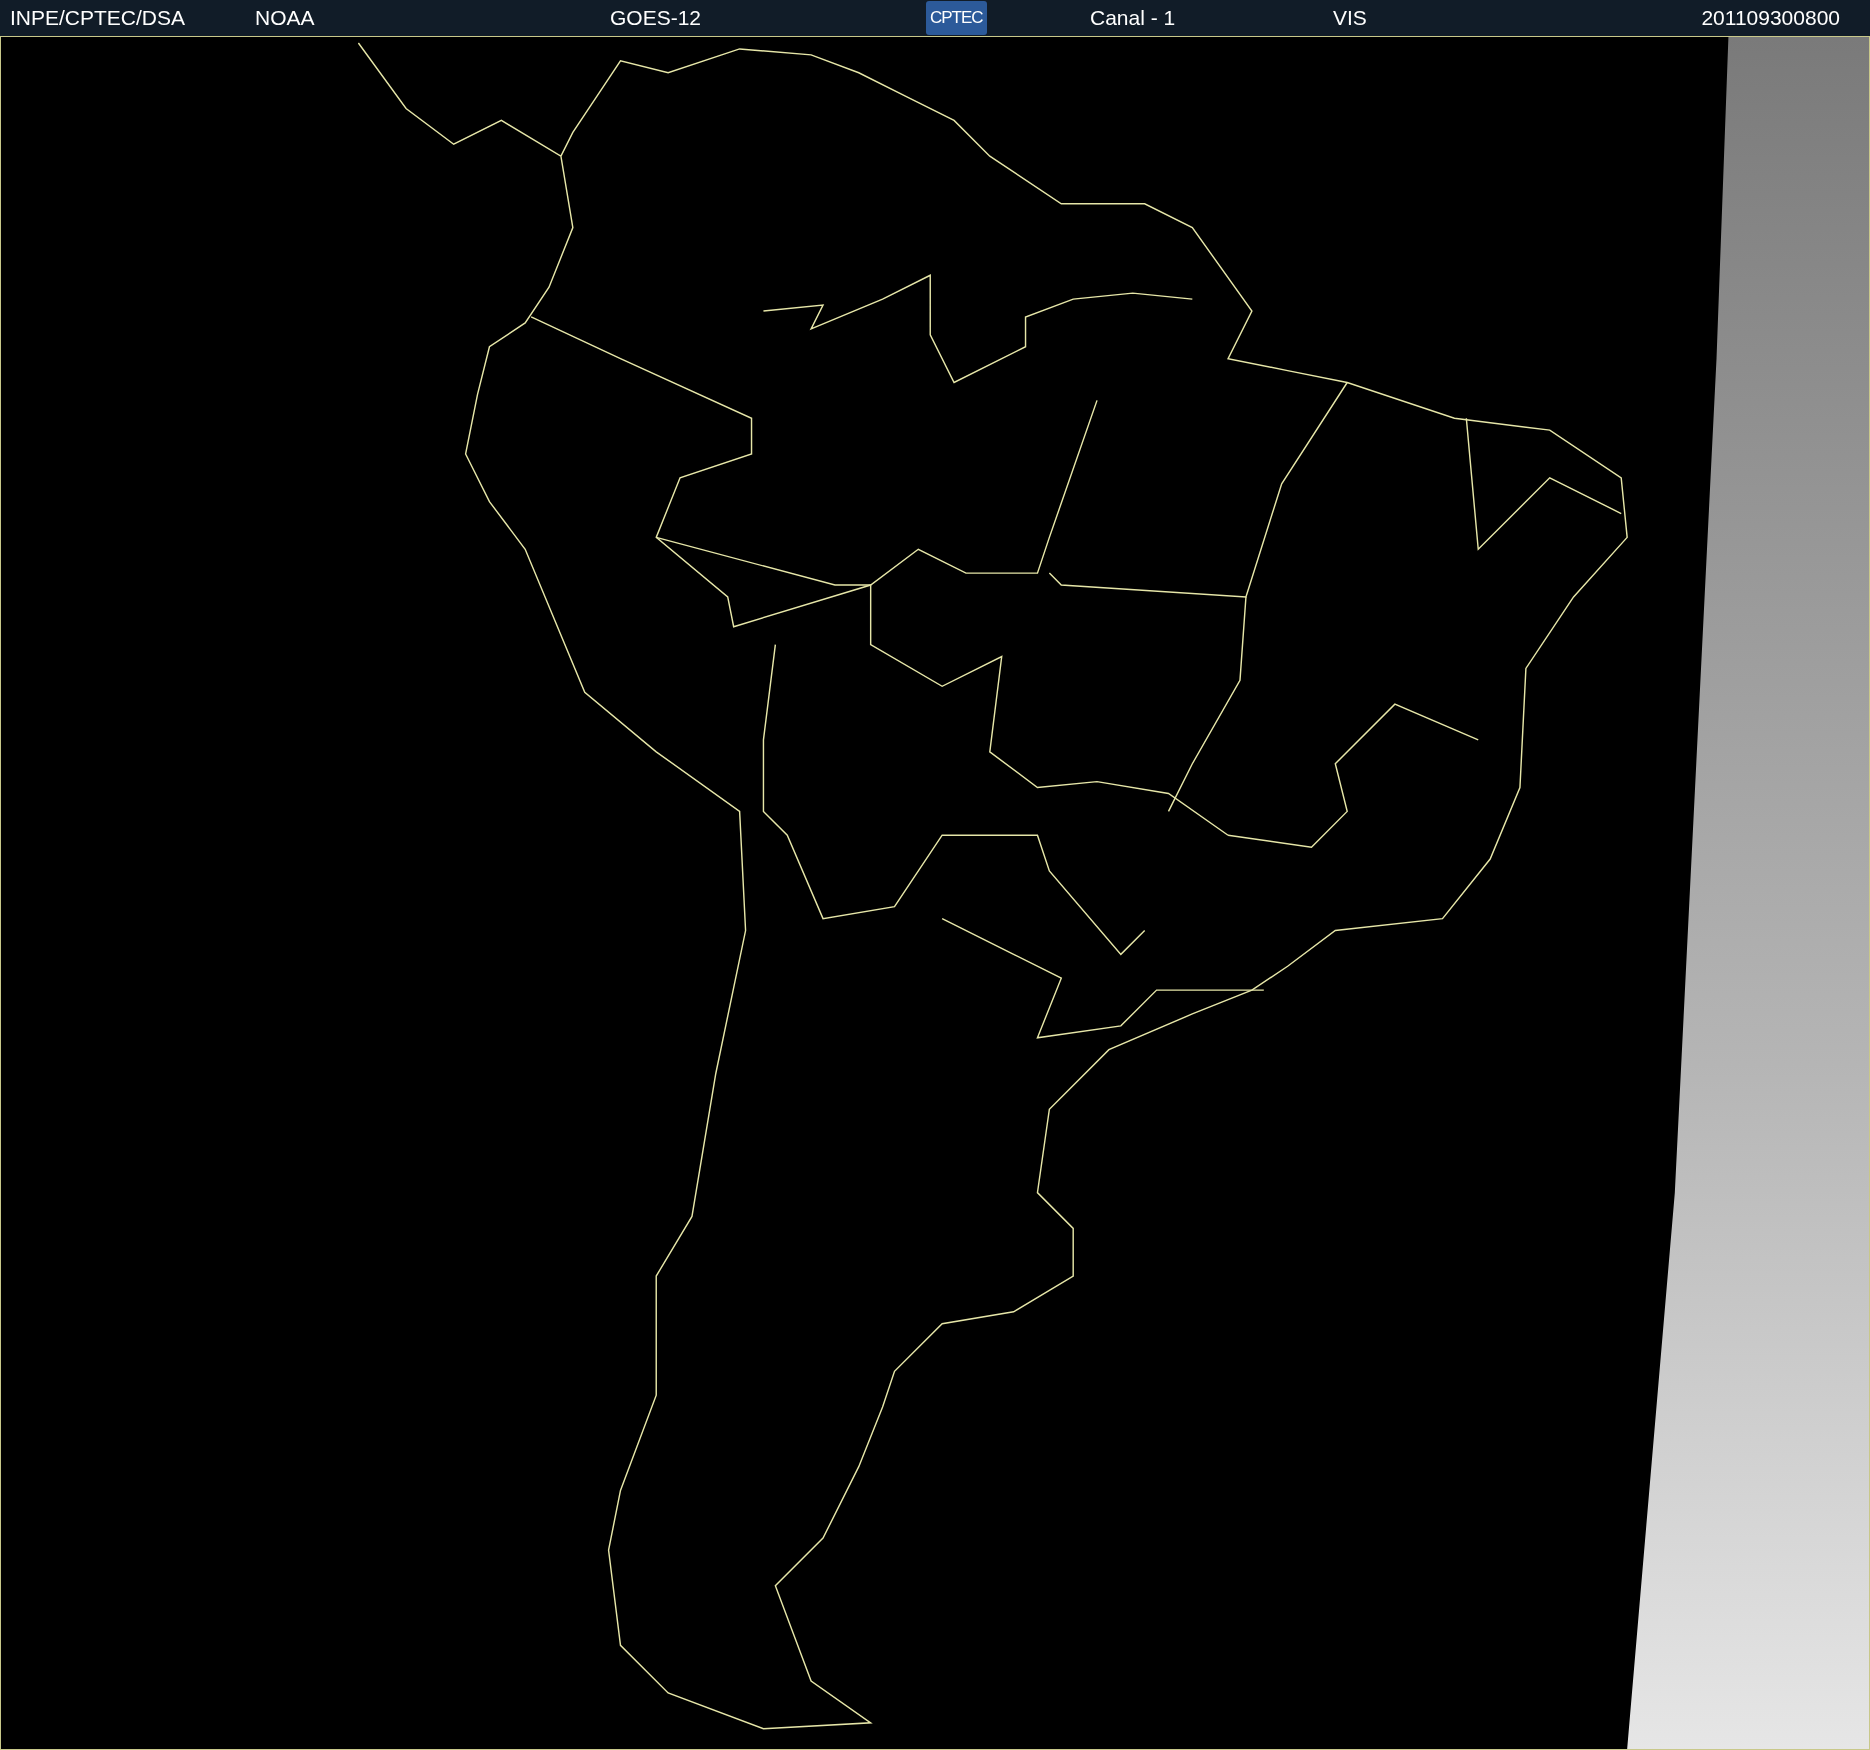 The width and height of the screenshot is (1870, 1750). I want to click on header-label: NOAA, so click(285, 18).